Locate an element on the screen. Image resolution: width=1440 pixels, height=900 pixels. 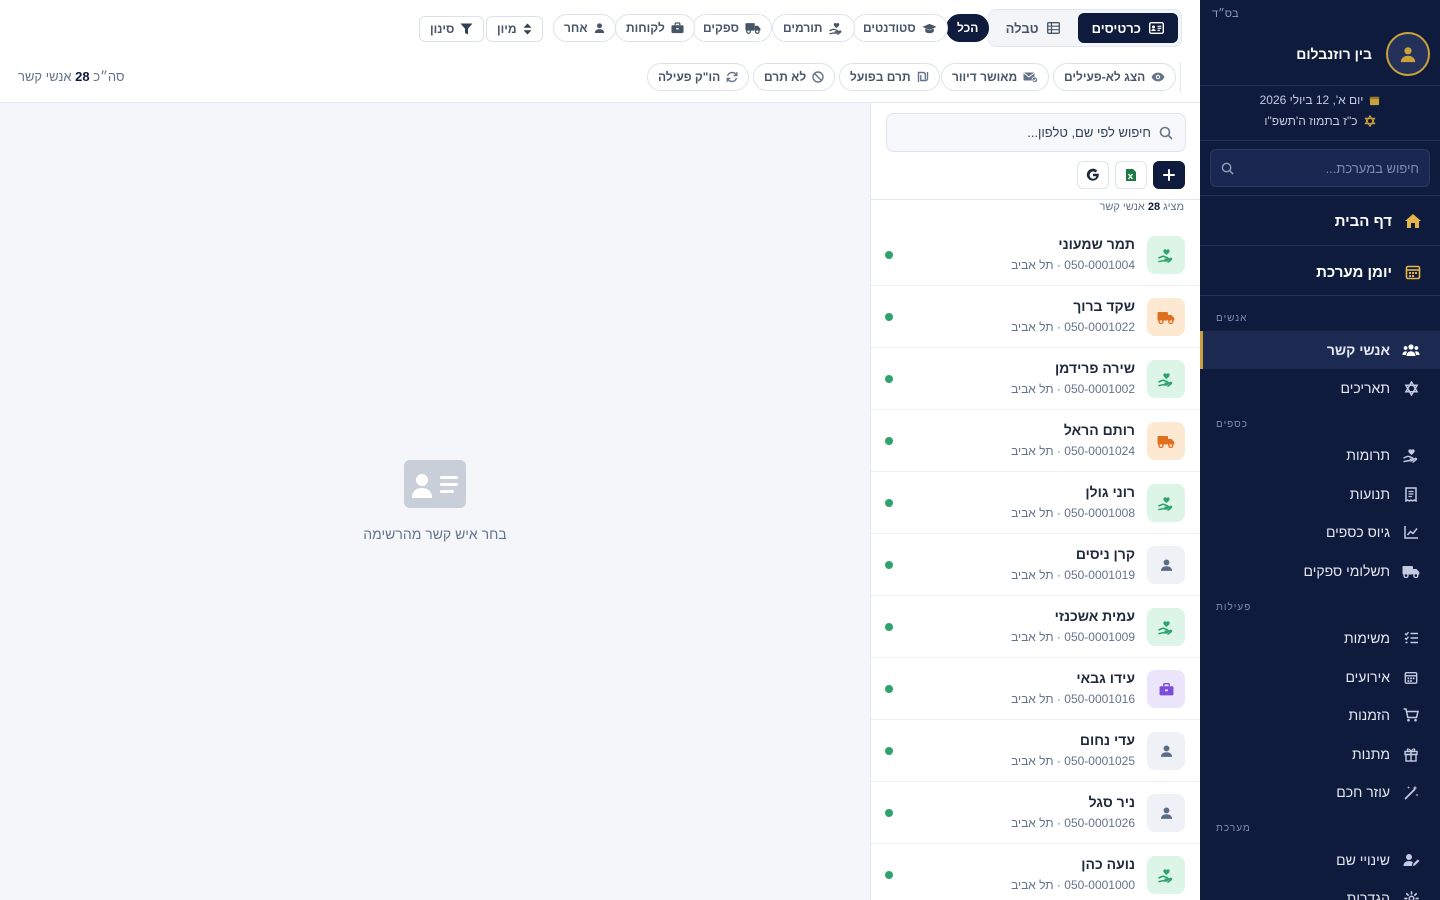
contact-details: 050-0001024 · תל אביב is located at coordinates (1073, 451).